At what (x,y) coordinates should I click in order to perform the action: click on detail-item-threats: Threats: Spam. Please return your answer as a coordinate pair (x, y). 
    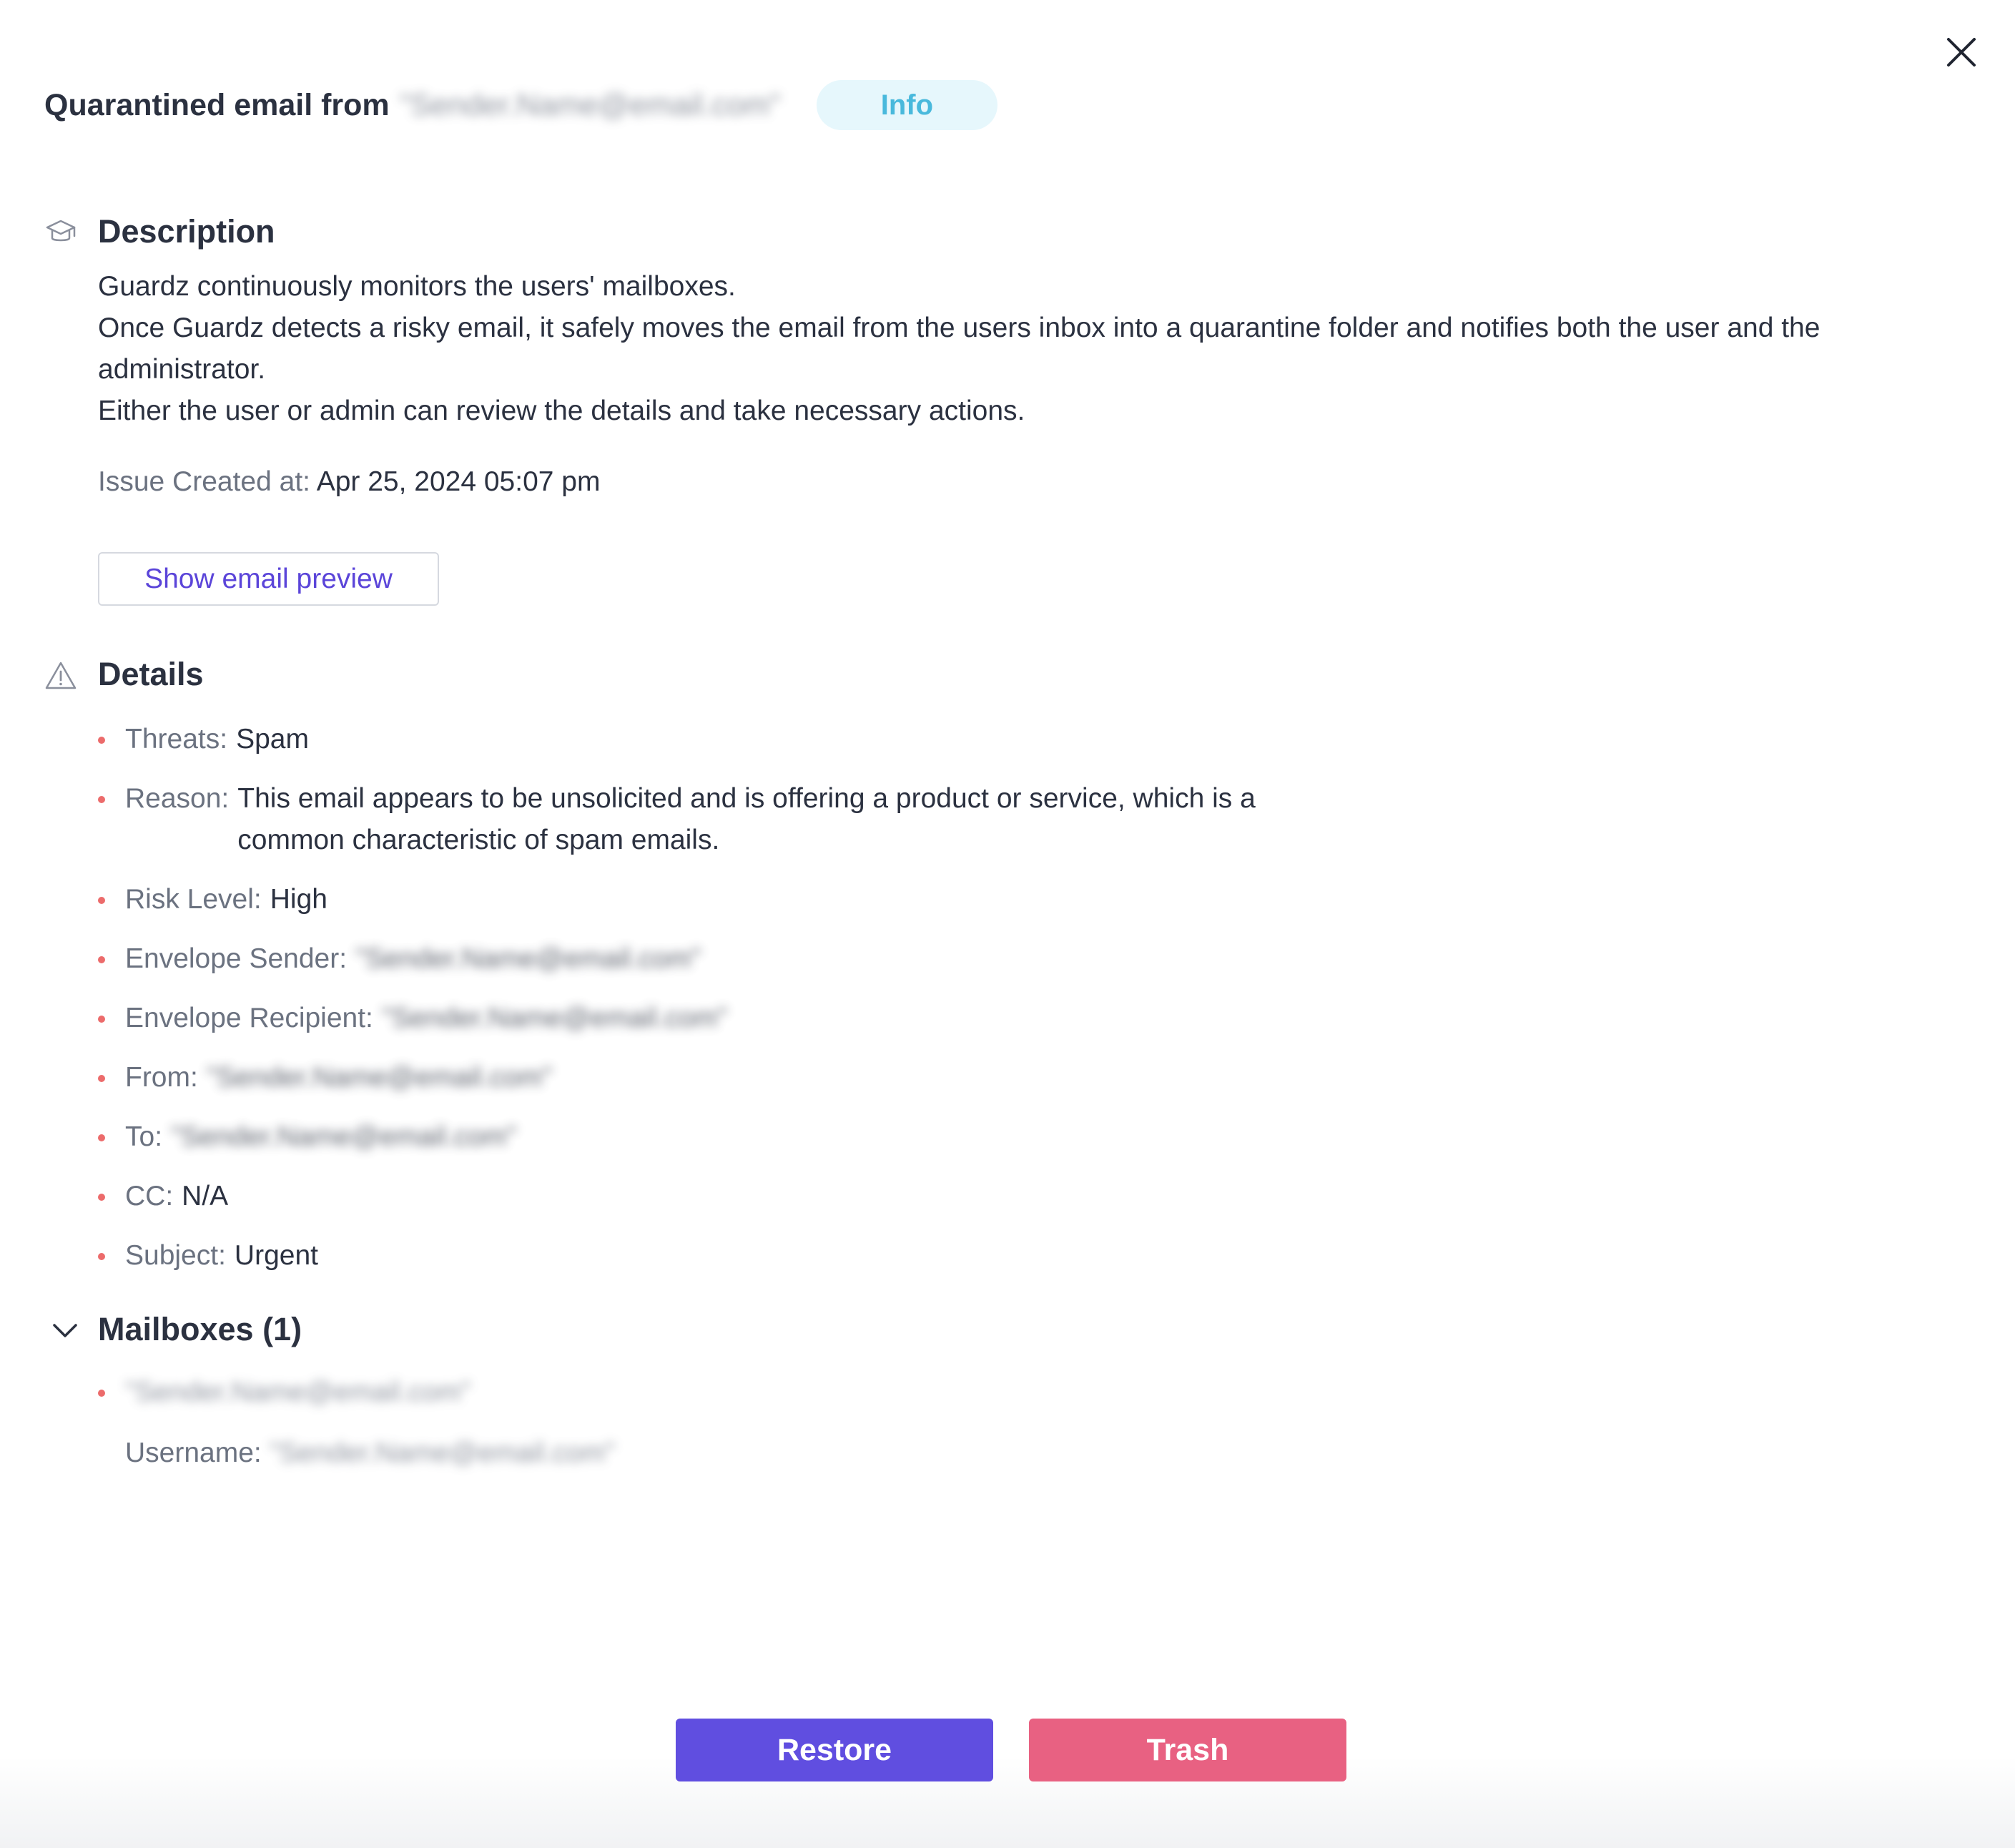
    Looking at the image, I should click on (748, 740).